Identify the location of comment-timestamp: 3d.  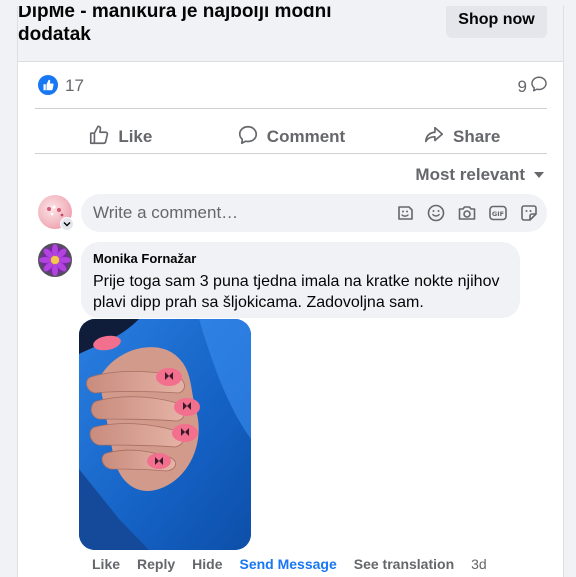
(479, 564).